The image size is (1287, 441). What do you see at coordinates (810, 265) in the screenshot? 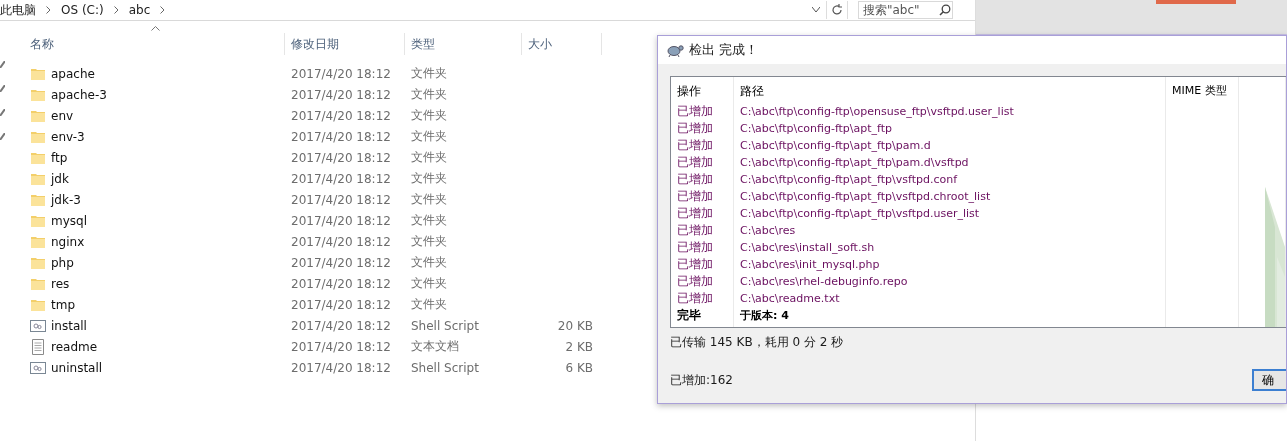
I see `path-cell-text: C:\abc\res\init_mysql.php` at bounding box center [810, 265].